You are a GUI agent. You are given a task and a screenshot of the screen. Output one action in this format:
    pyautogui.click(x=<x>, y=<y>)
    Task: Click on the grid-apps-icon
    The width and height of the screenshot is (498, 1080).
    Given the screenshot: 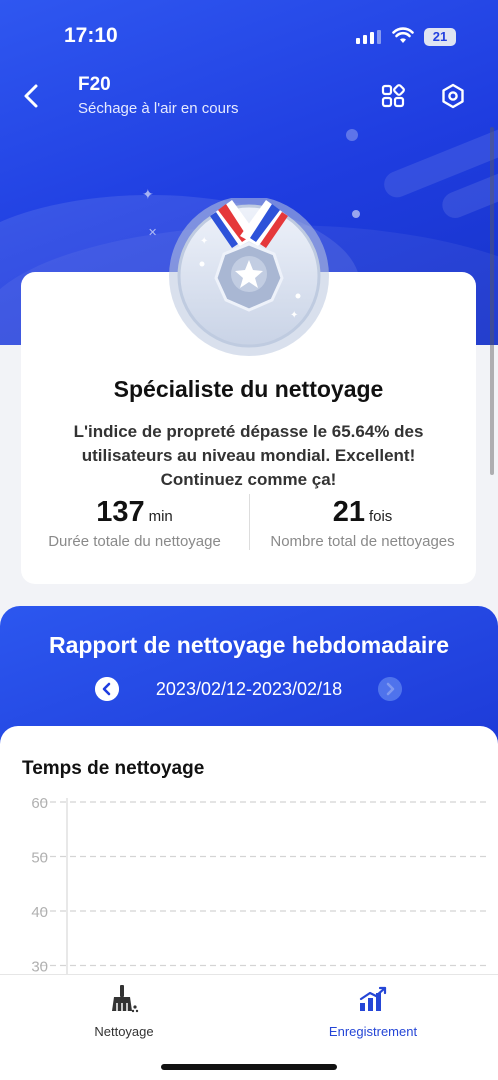 What is the action you would take?
    pyautogui.click(x=393, y=96)
    